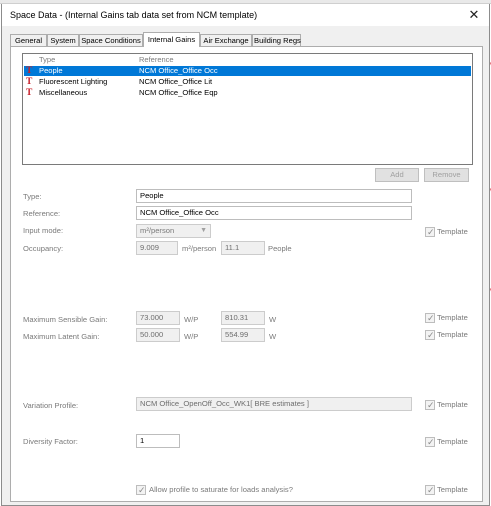 The height and width of the screenshot is (506, 491). What do you see at coordinates (191, 336) in the screenshot?
I see `max-latent-gain-unit: W/P` at bounding box center [191, 336].